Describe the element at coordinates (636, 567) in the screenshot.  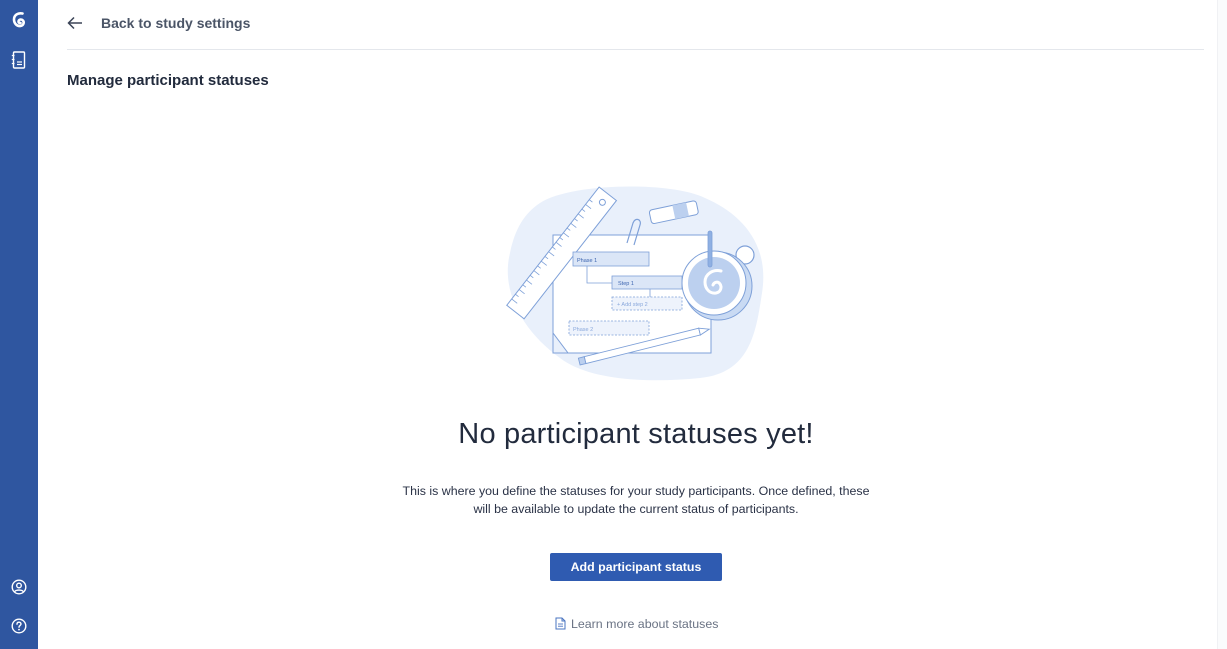
I see `add-participant-status-button: Add participant status` at that location.